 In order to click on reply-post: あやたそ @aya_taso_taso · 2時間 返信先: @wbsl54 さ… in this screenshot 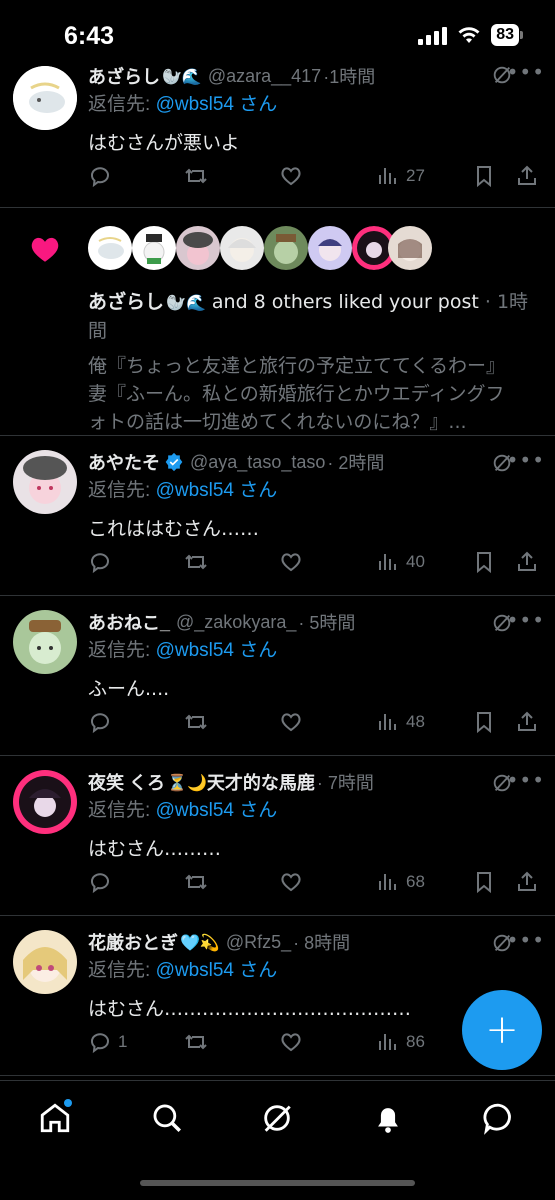, I will do `click(277, 516)`.